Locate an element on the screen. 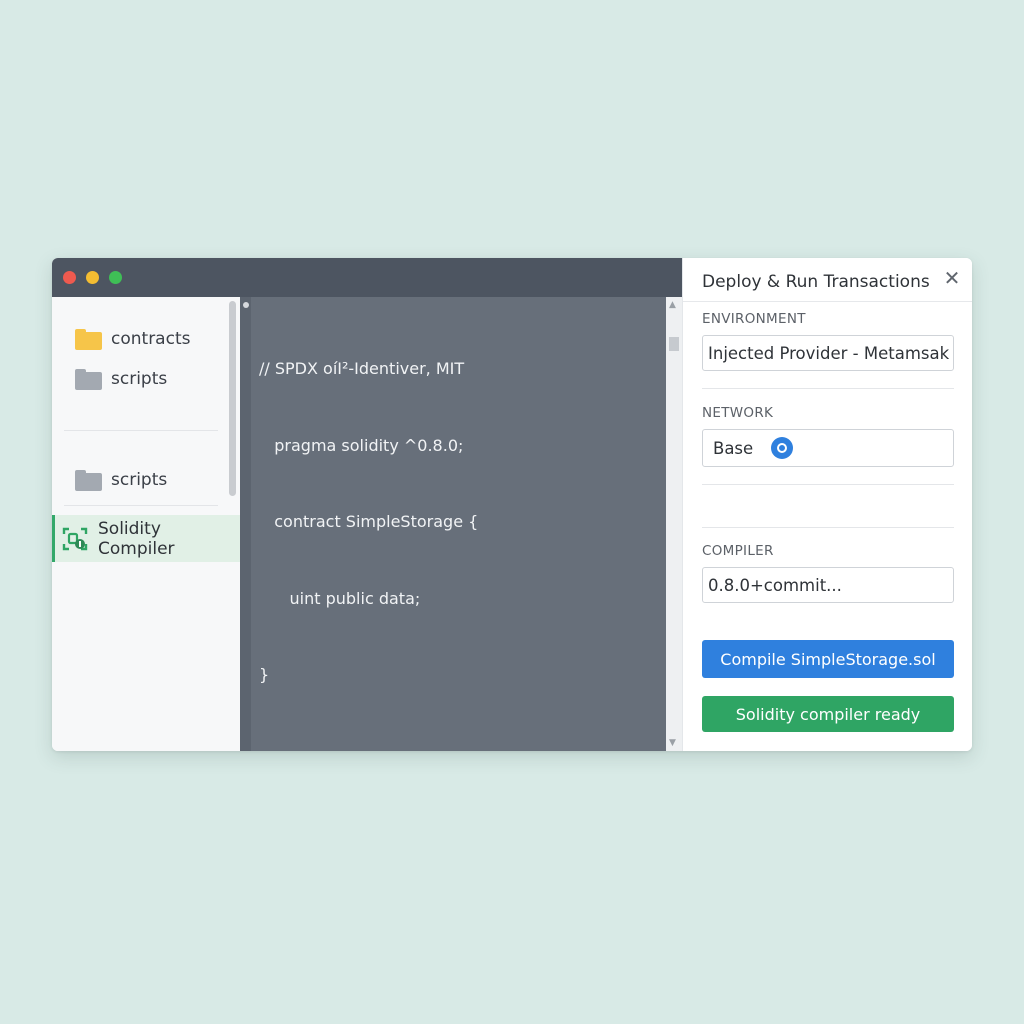  sidebar-item-contracts: contracts is located at coordinates (132, 339).